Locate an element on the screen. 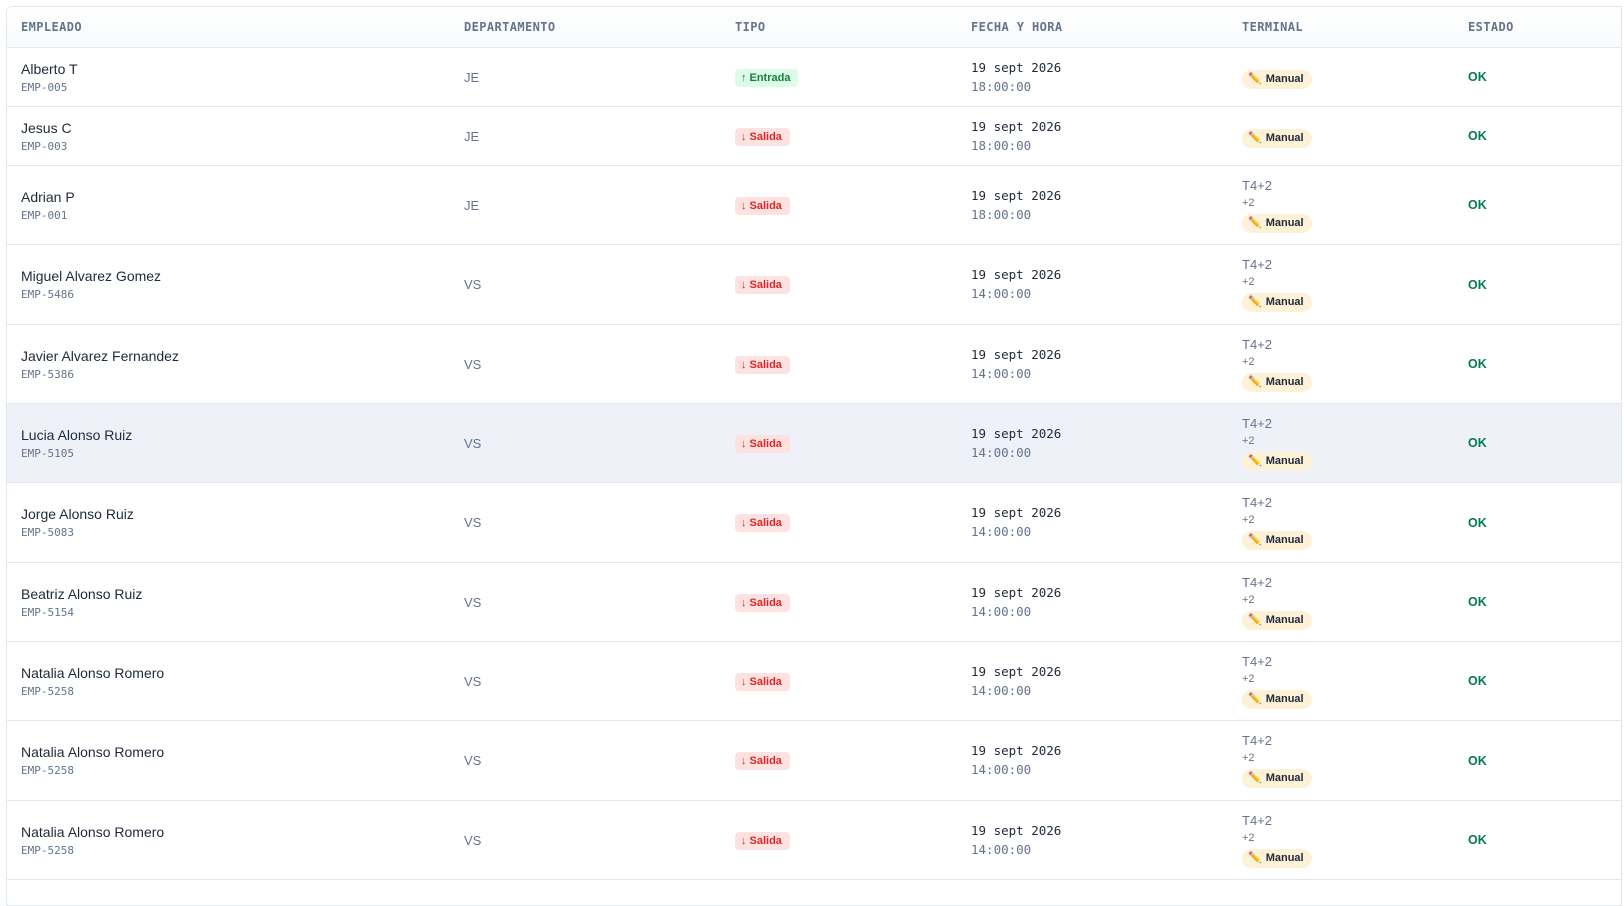 The height and width of the screenshot is (906, 1624). col-header-terminal: TERMINAL is located at coordinates (1341, 27).